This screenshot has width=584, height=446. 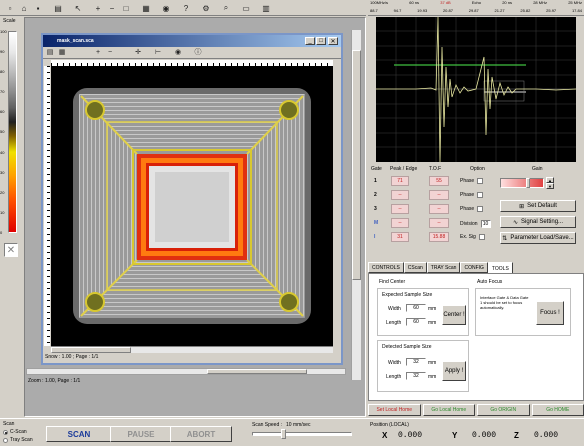 What do you see at coordinates (283, 434) in the screenshot?
I see `scan-speed-thumb` at bounding box center [283, 434].